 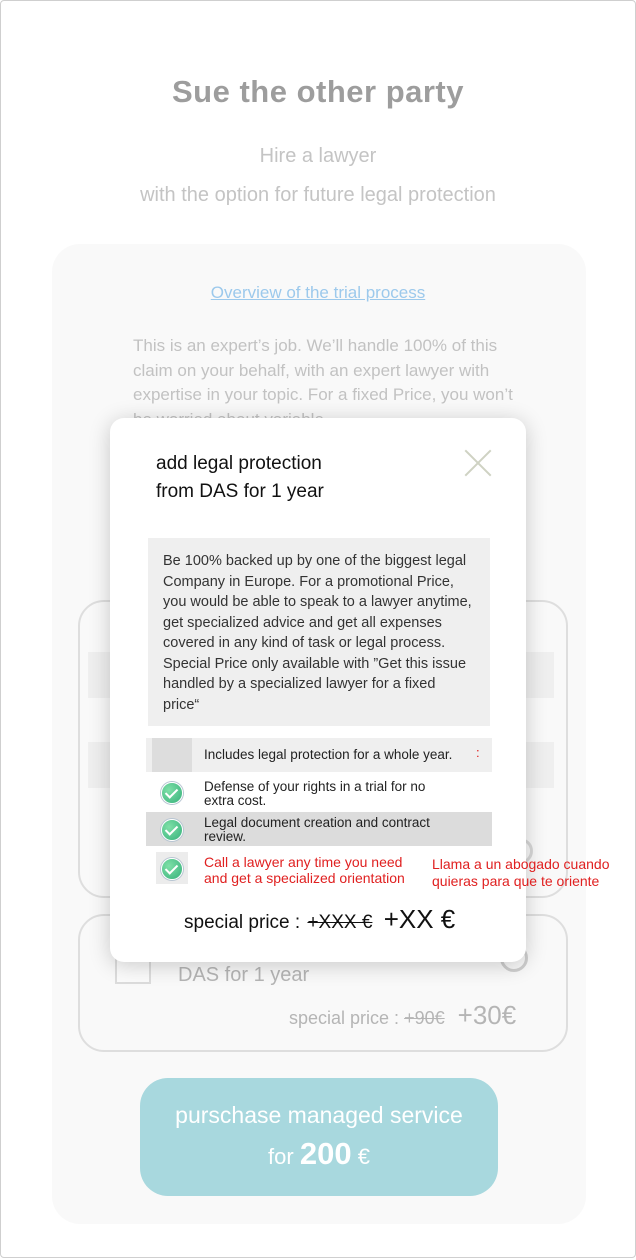 What do you see at coordinates (340, 922) in the screenshot?
I see `old-price: +XXX €` at bounding box center [340, 922].